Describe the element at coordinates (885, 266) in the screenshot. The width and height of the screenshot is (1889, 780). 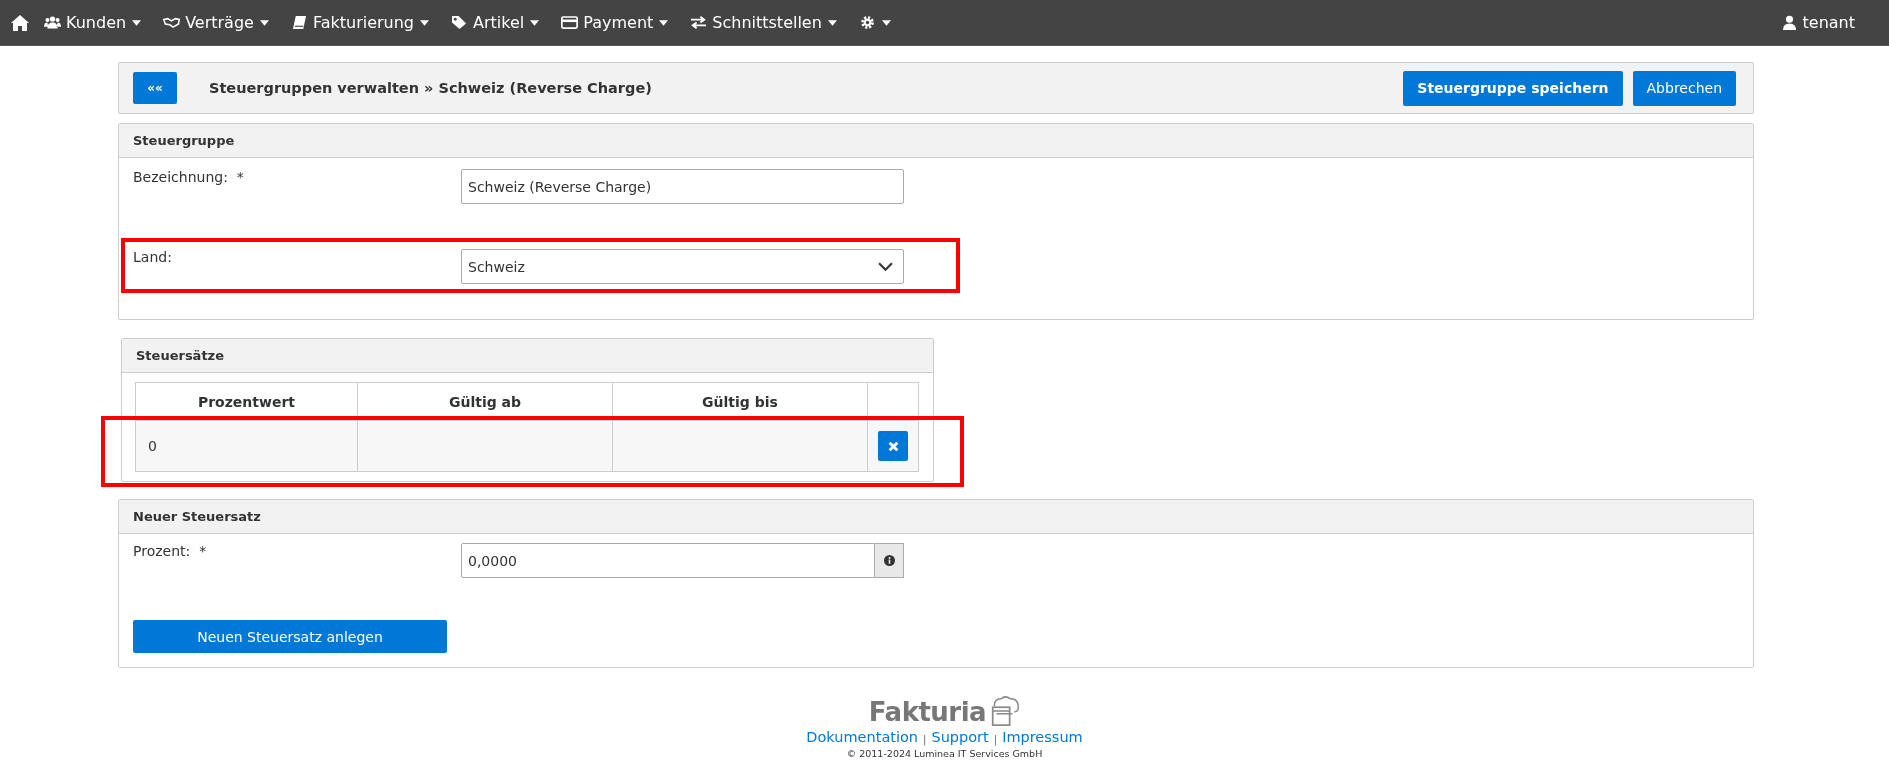
I see `chevron-down-icon` at that location.